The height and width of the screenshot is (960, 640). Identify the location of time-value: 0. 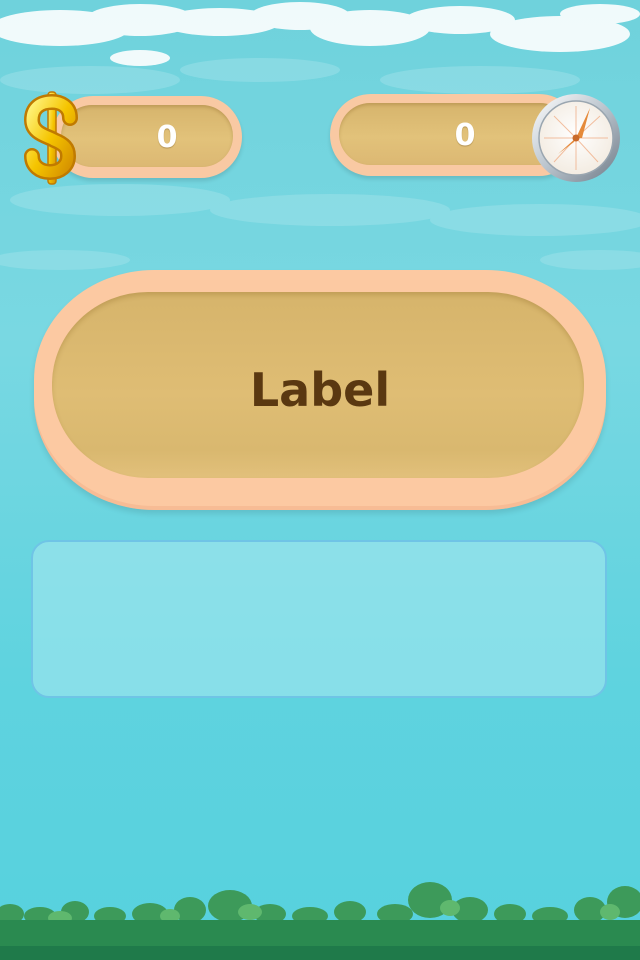
(465, 135).